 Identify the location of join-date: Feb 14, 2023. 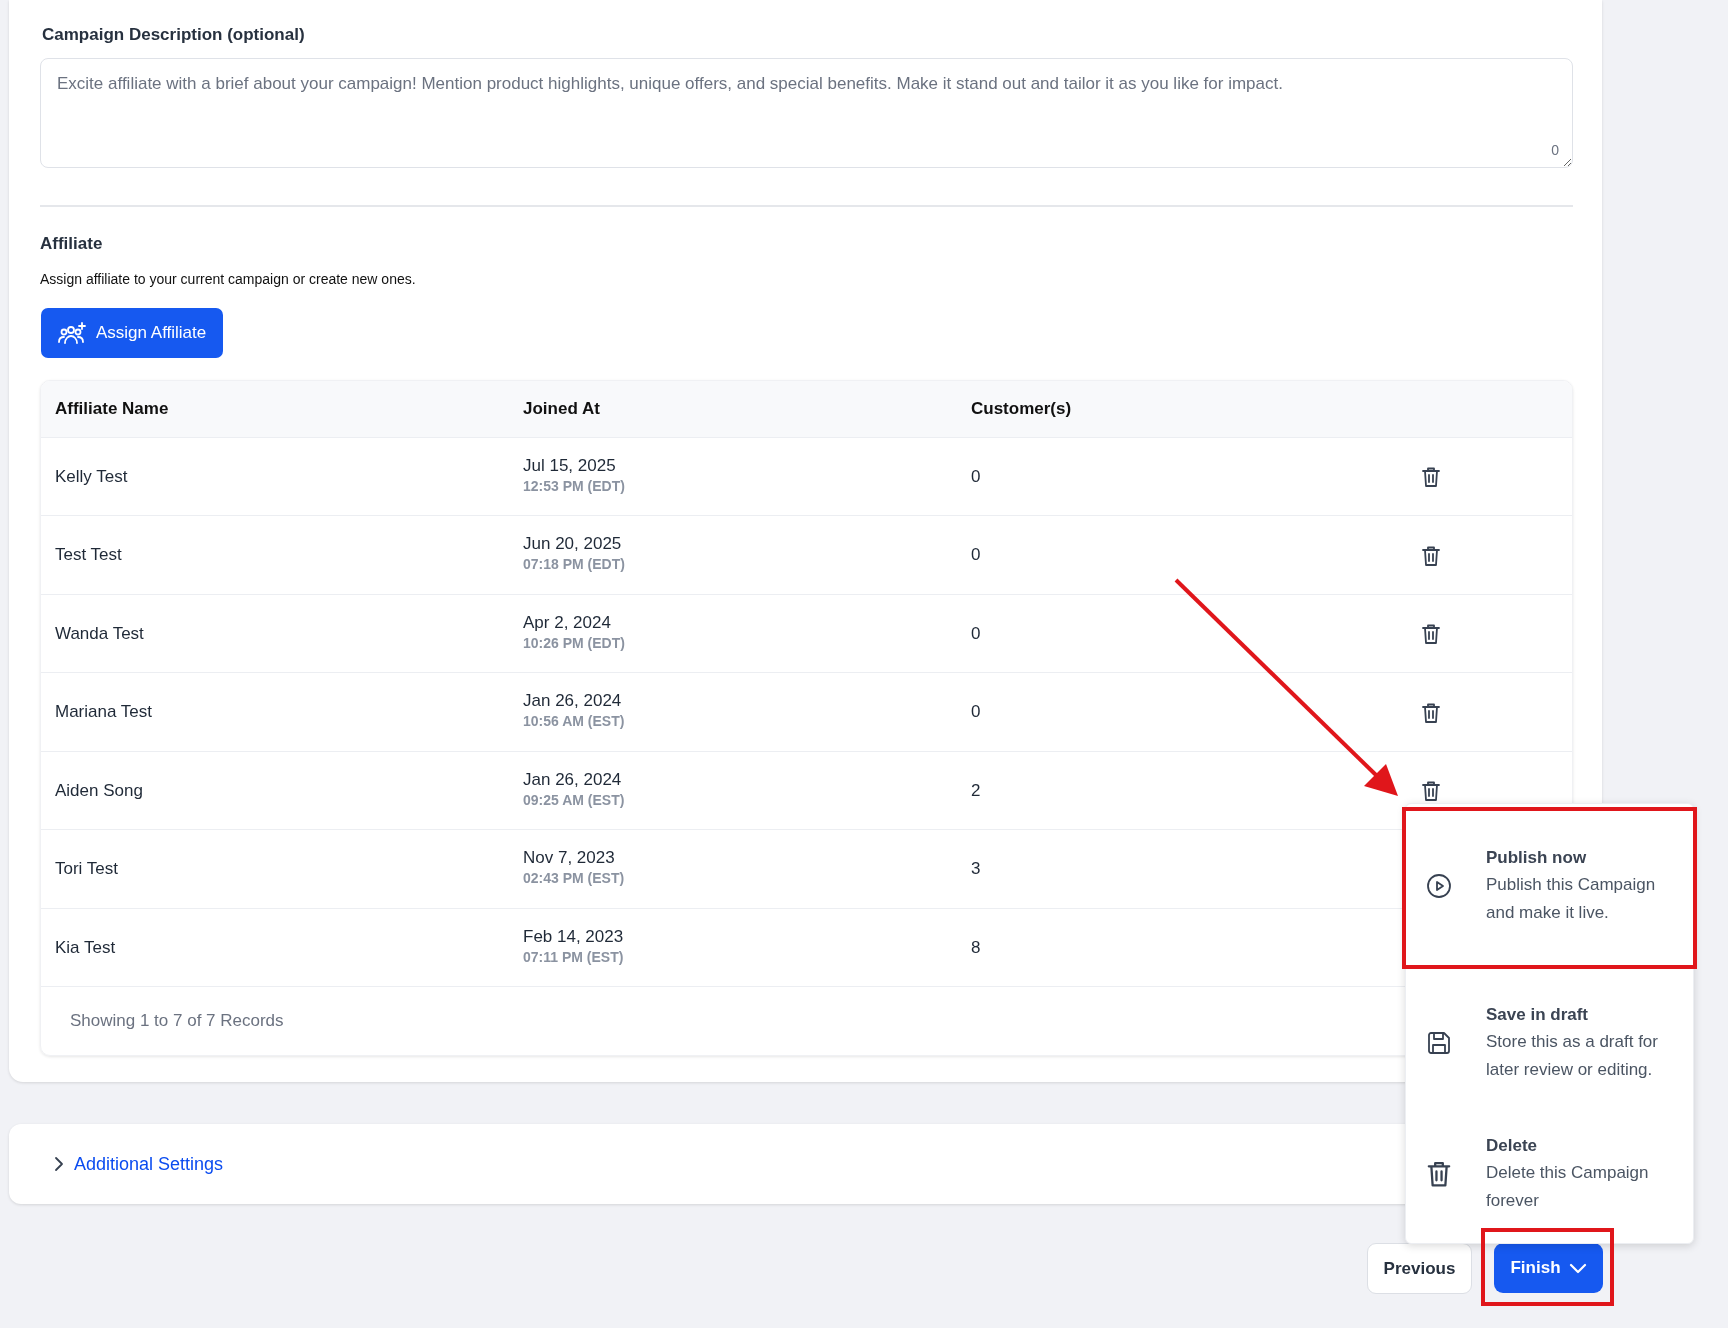
(574, 936).